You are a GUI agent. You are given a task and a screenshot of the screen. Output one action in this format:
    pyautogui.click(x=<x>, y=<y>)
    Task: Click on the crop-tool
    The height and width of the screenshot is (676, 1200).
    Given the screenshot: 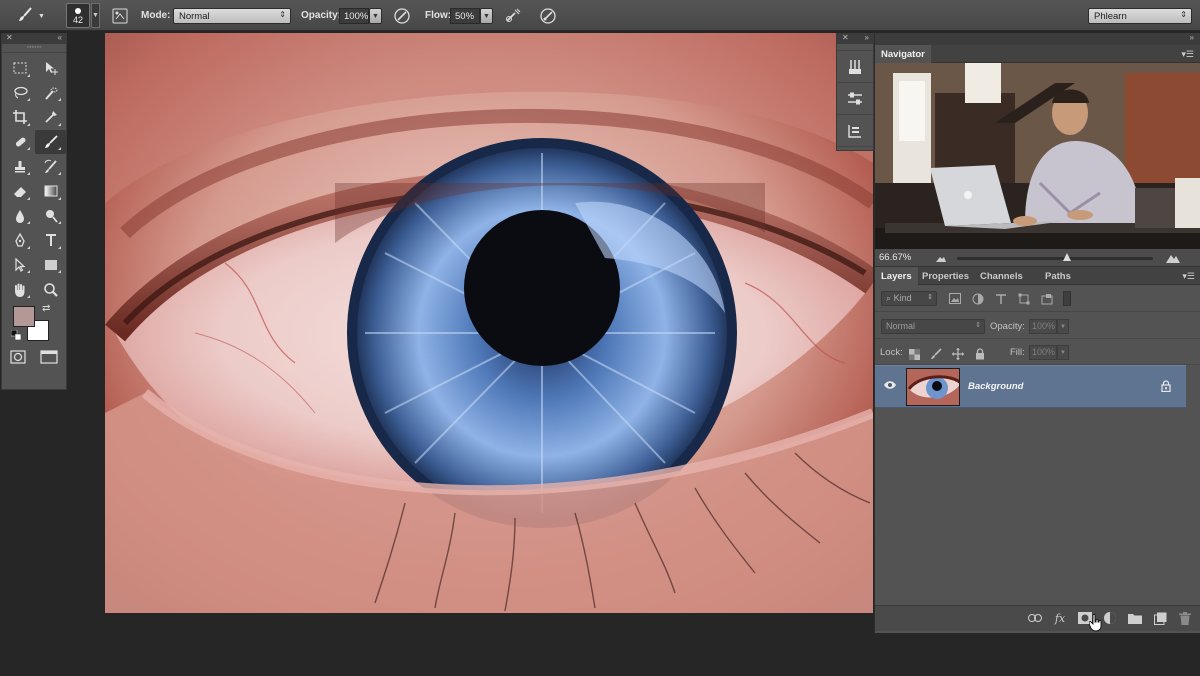 What is the action you would take?
    pyautogui.click(x=19, y=117)
    